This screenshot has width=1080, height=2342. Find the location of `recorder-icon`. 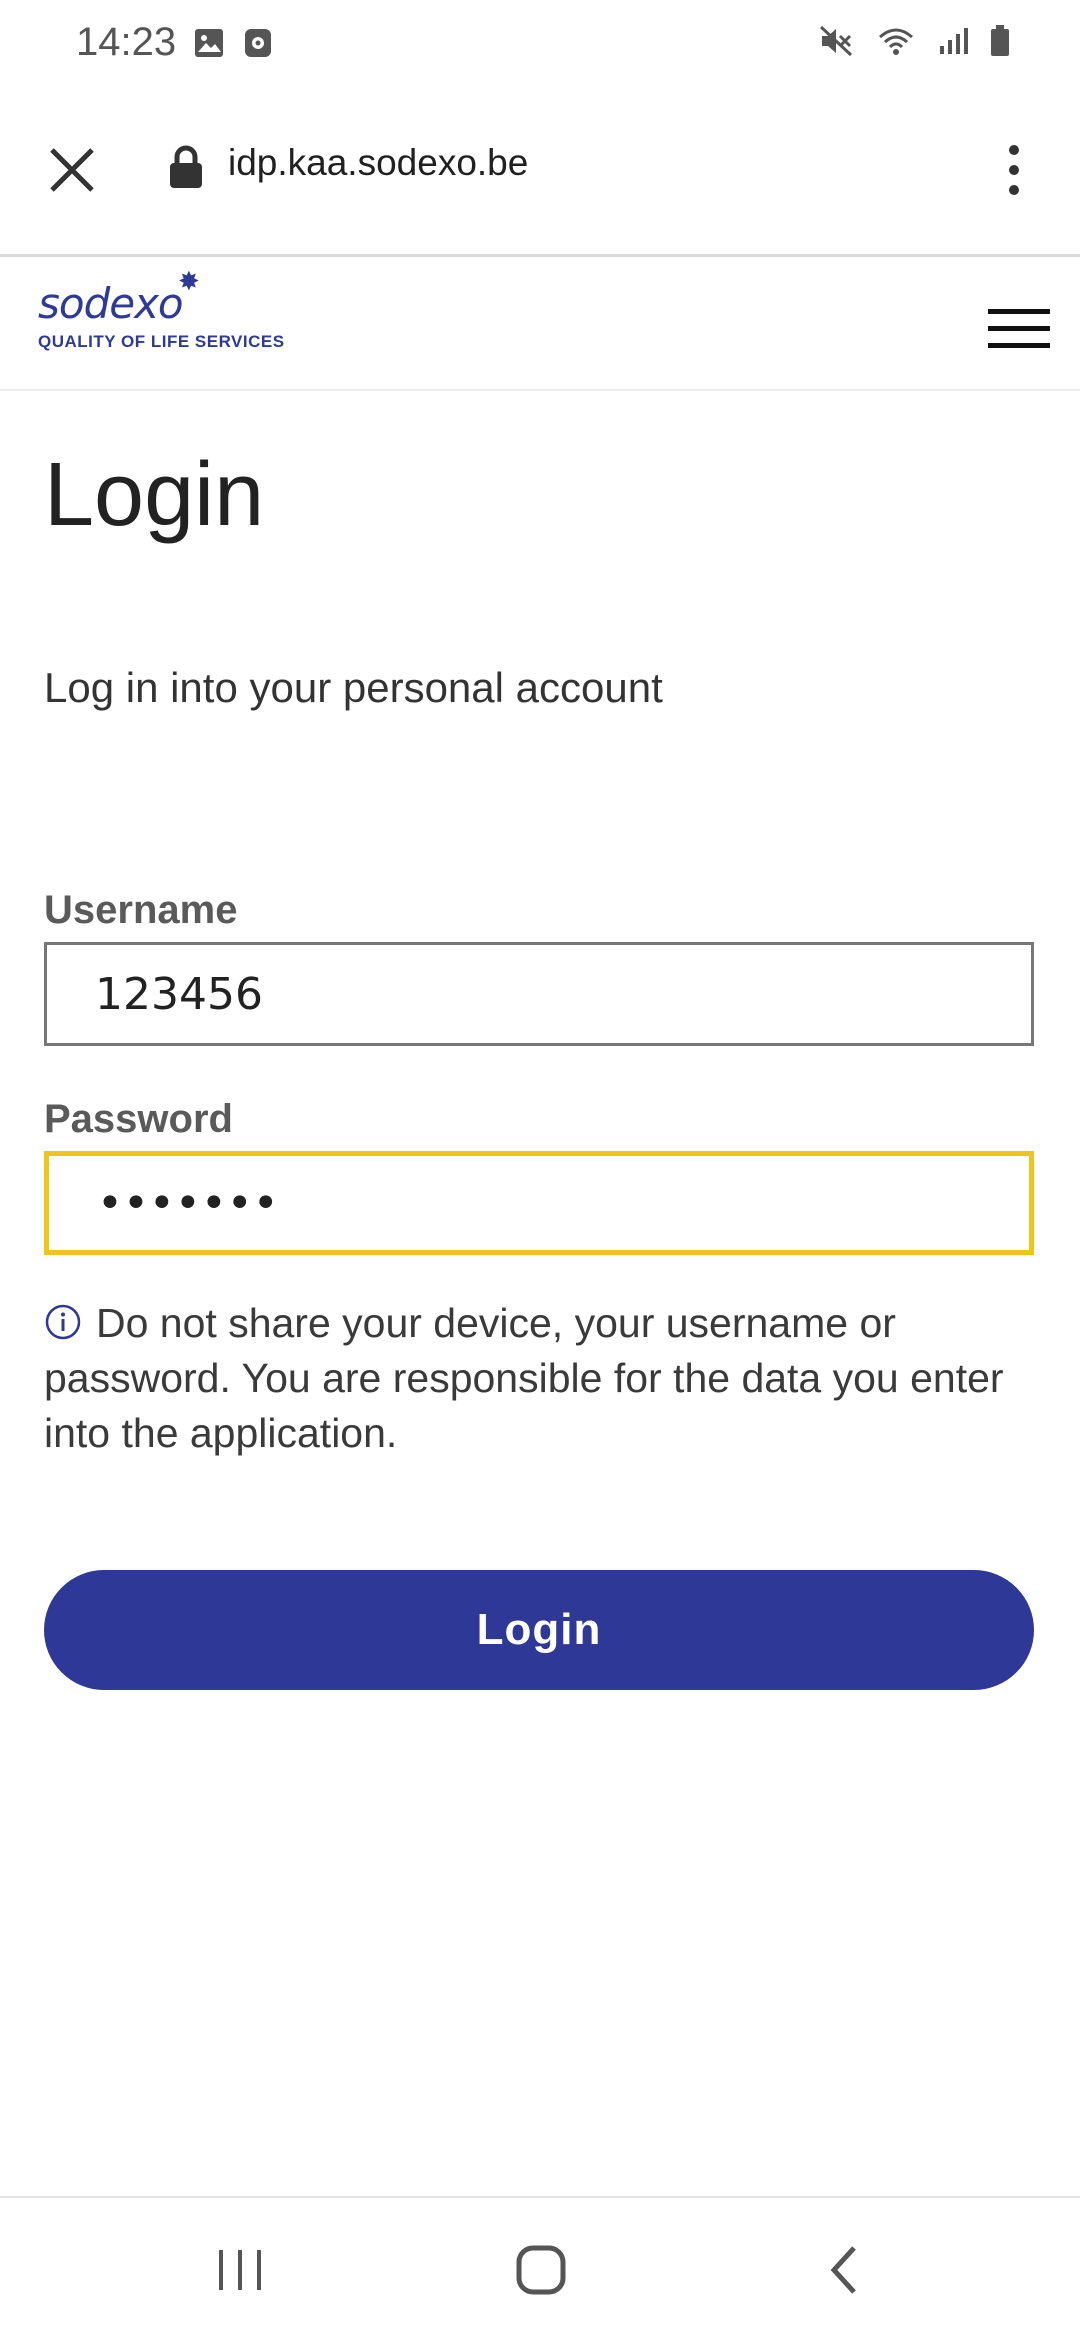

recorder-icon is located at coordinates (258, 45).